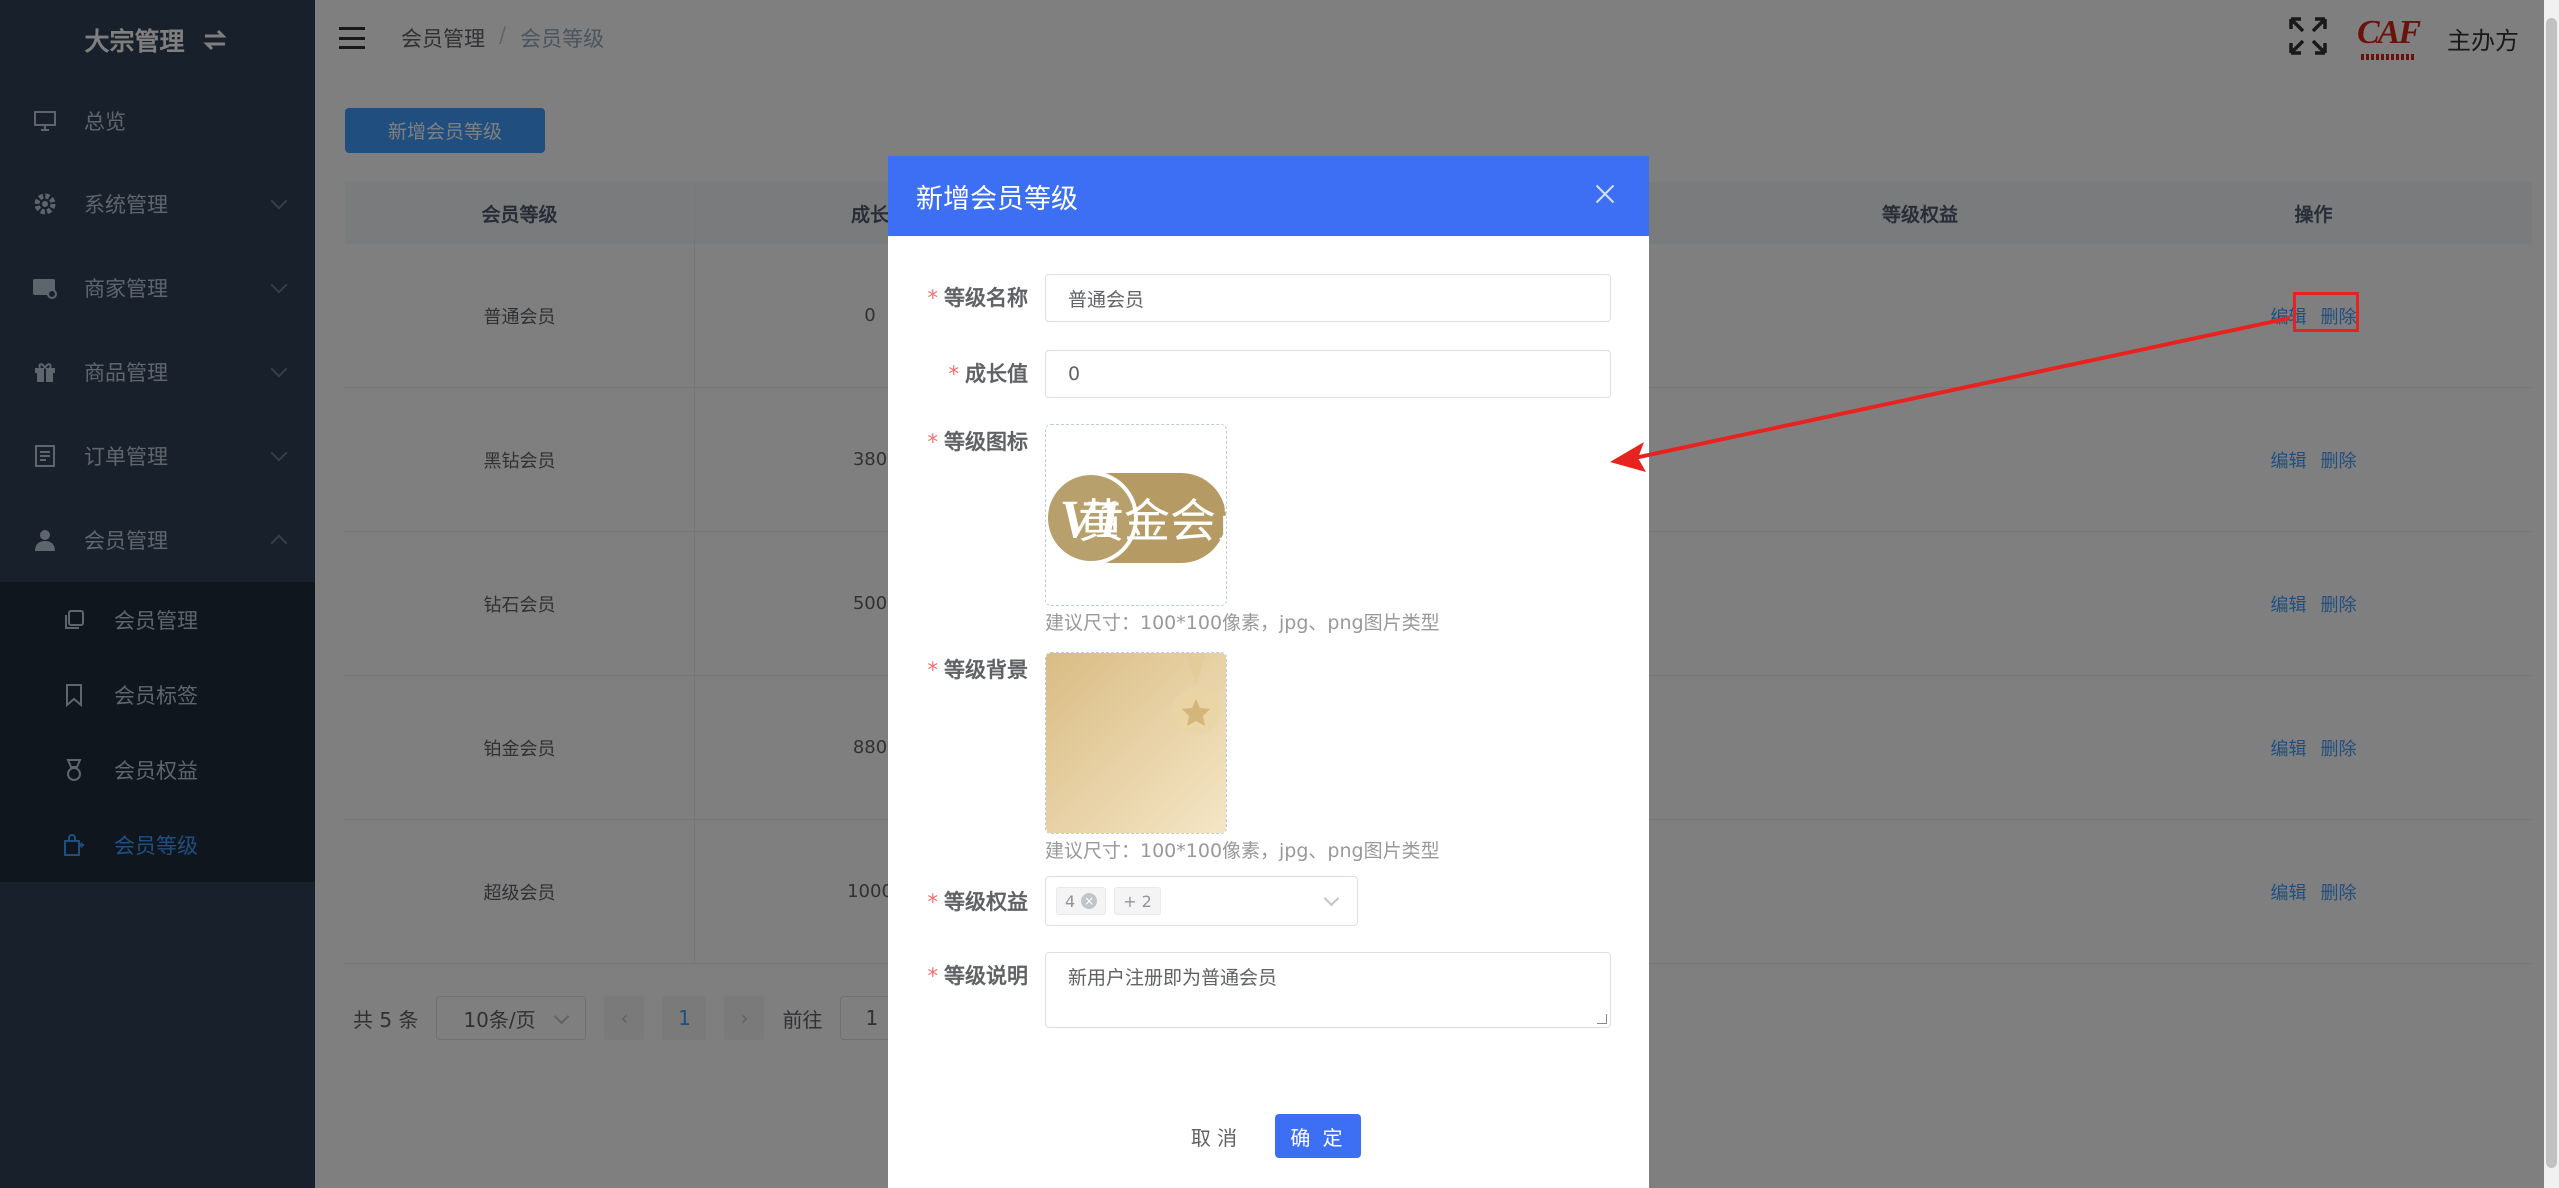 Image resolution: width=2559 pixels, height=1188 pixels. Describe the element at coordinates (1328, 990) in the screenshot. I see `level-description-textarea: 新用户注册即为普通会员` at that location.